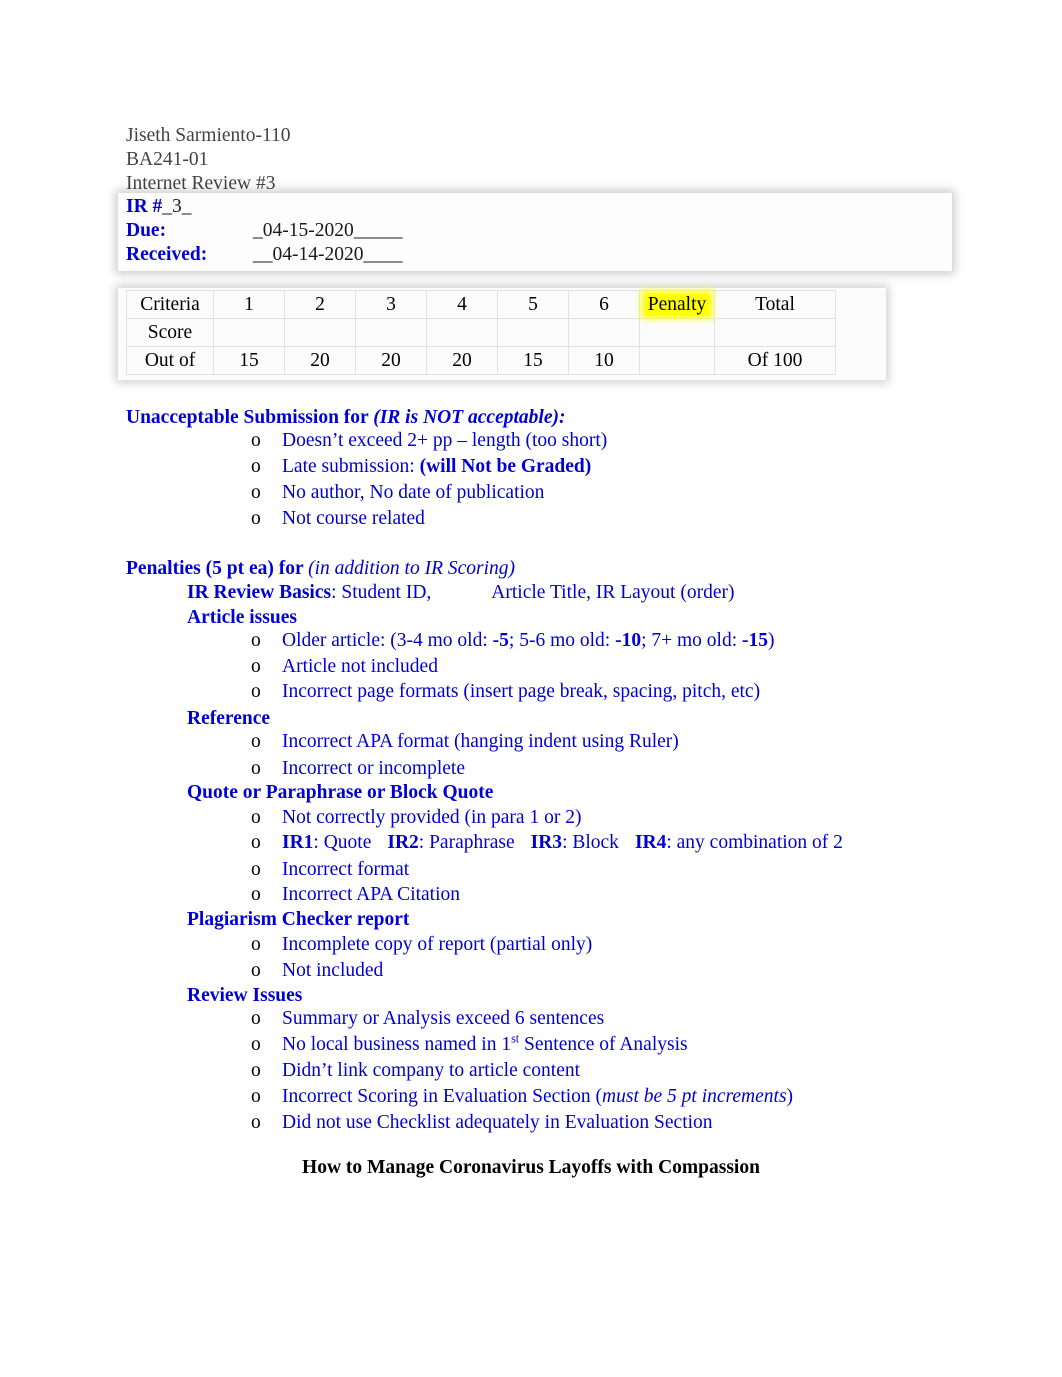  Describe the element at coordinates (603, 1044) in the screenshot. I see `review-item-2-post: Sentence of Analysis` at that location.